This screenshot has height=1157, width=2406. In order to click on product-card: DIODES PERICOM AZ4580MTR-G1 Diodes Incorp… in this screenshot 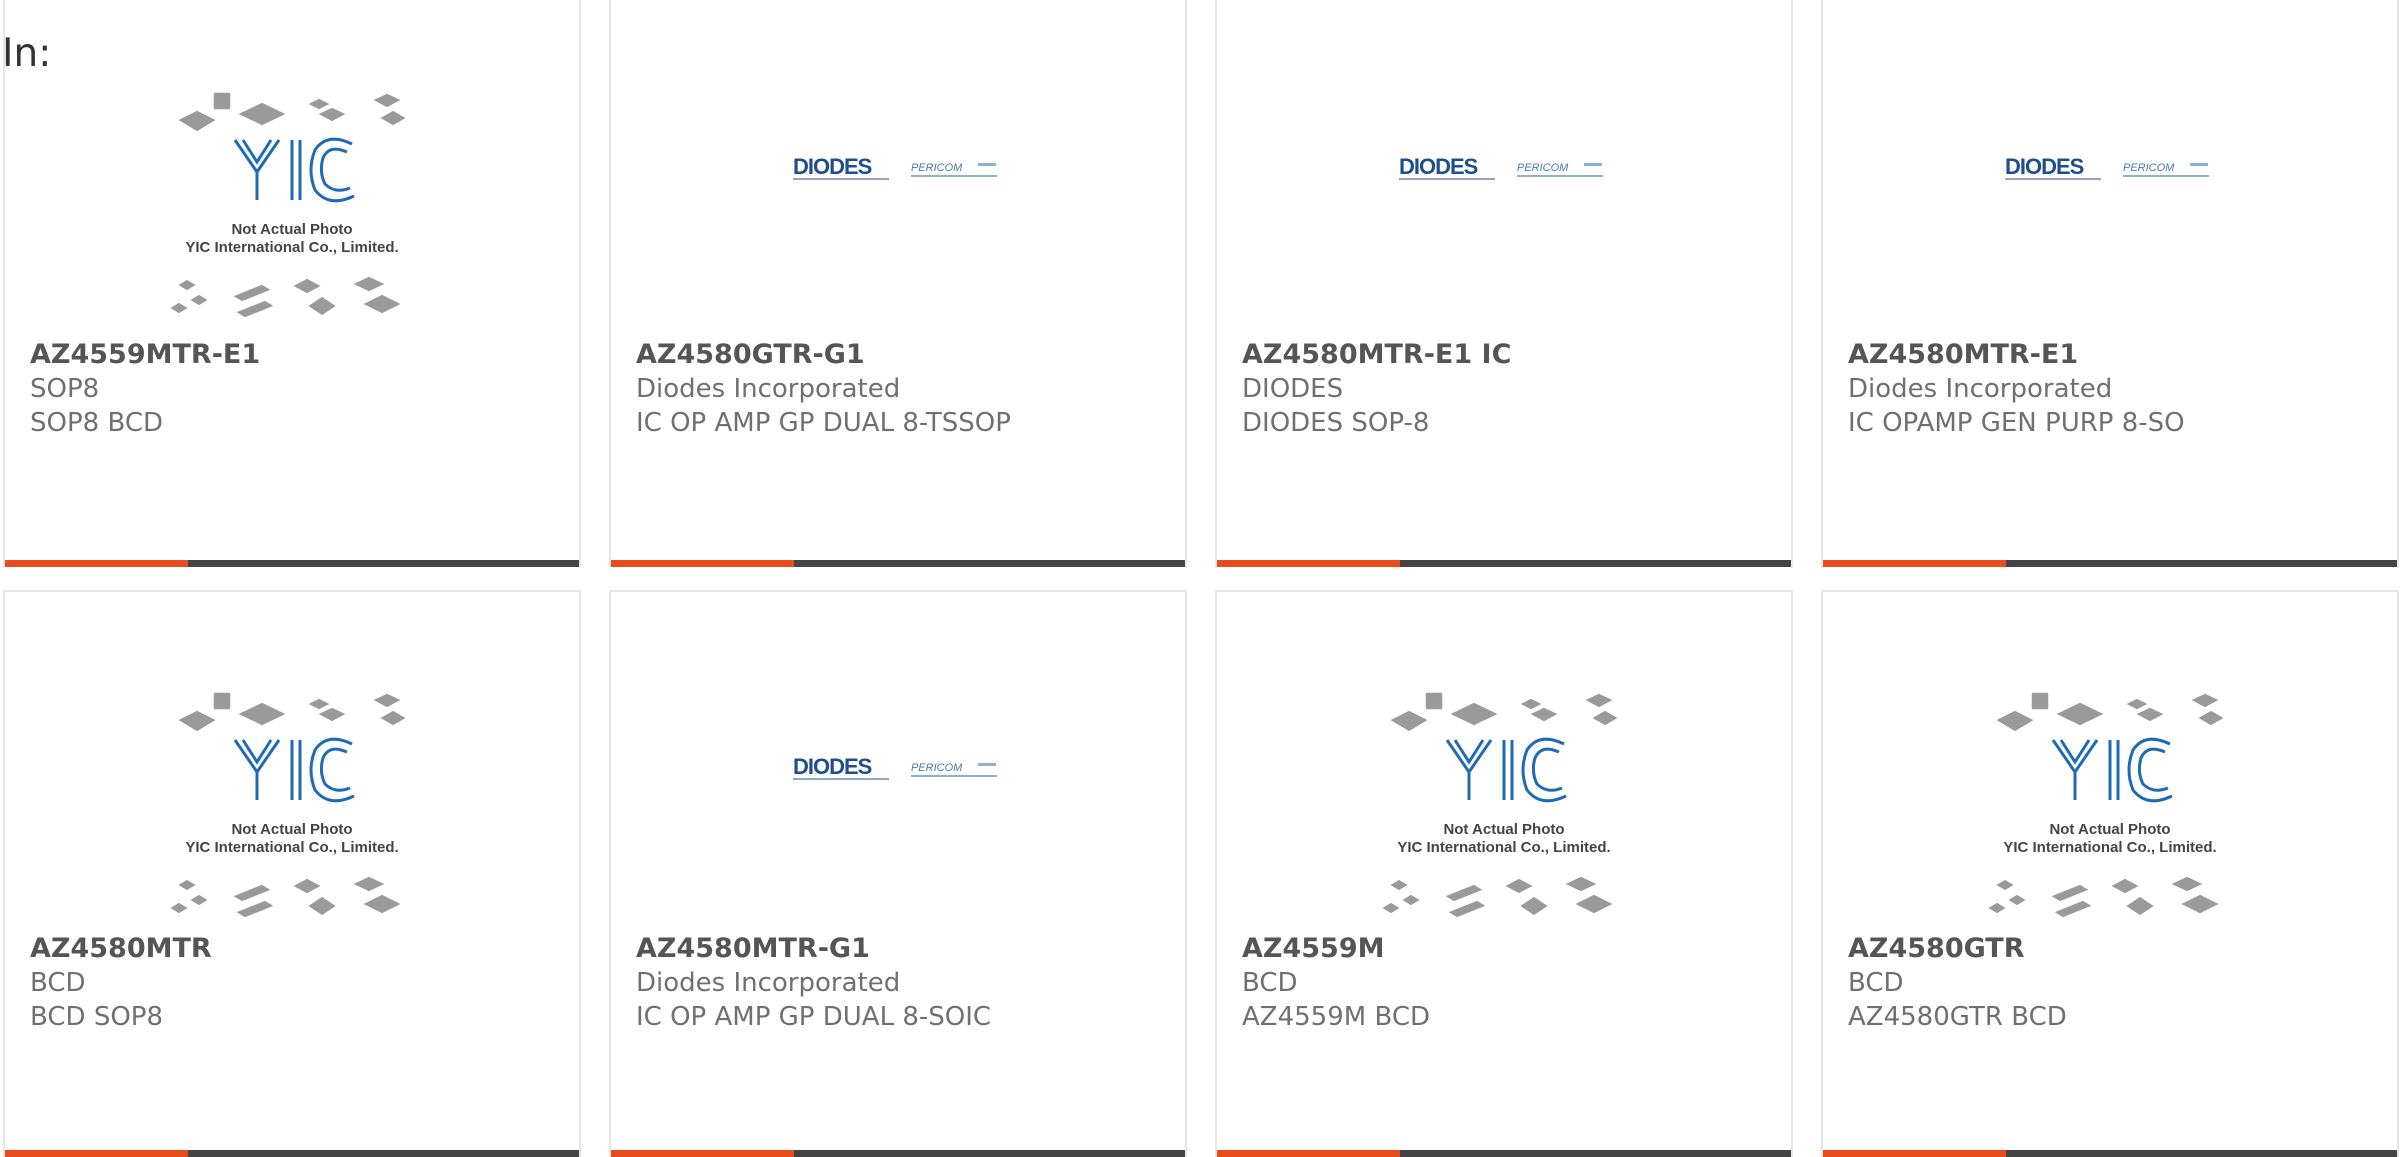, I will do `click(898, 873)`.